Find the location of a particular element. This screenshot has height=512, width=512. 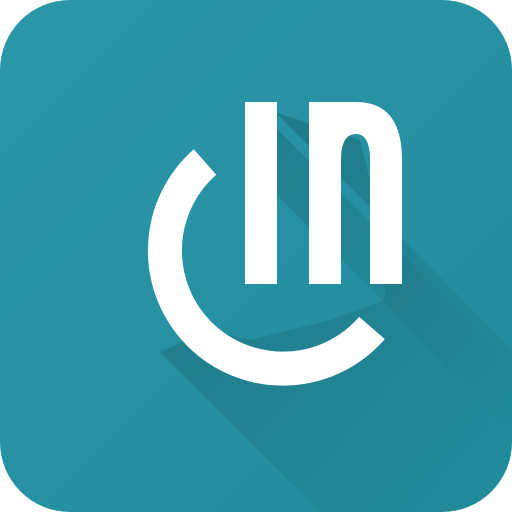

power-bar is located at coordinates (261, 193).